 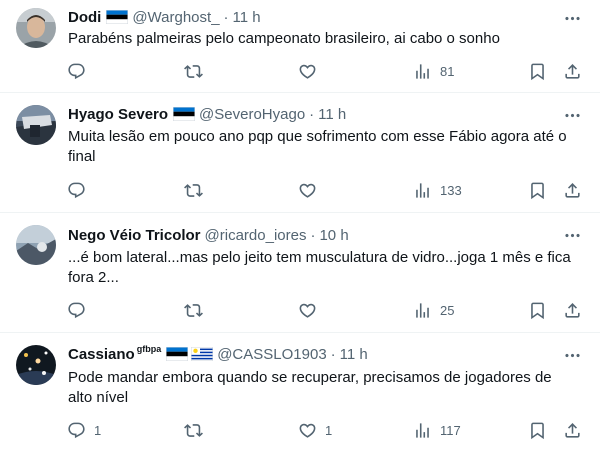 What do you see at coordinates (101, 354) in the screenshot?
I see `author-name: Cassiano` at bounding box center [101, 354].